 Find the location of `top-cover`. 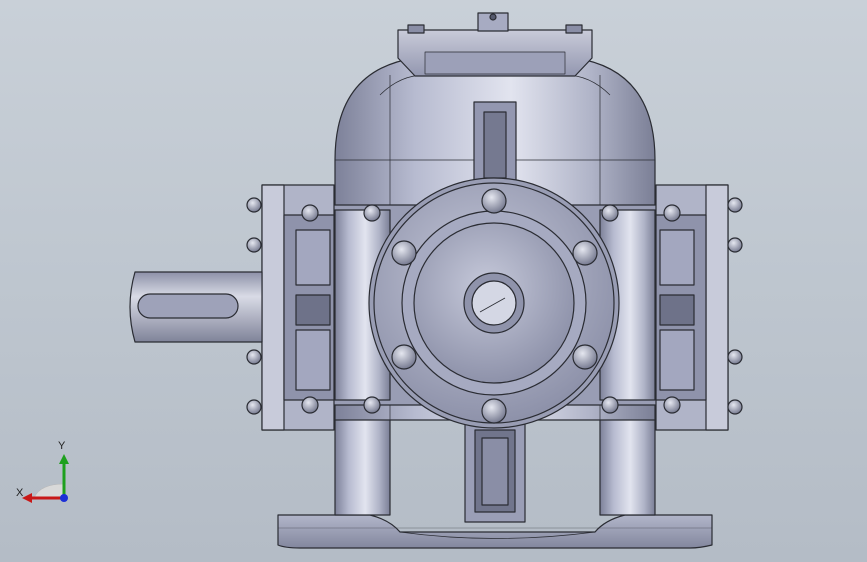

top-cover is located at coordinates (495, 44).